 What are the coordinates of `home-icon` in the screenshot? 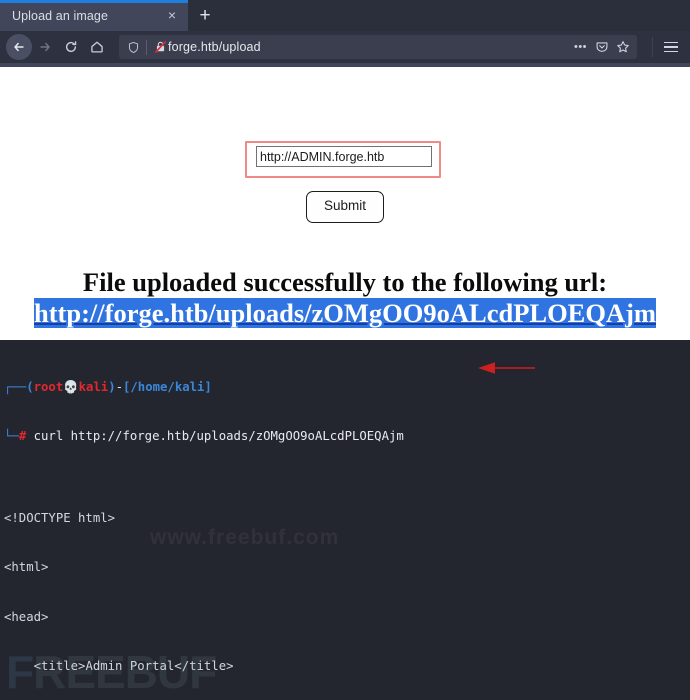 It's located at (97, 47).